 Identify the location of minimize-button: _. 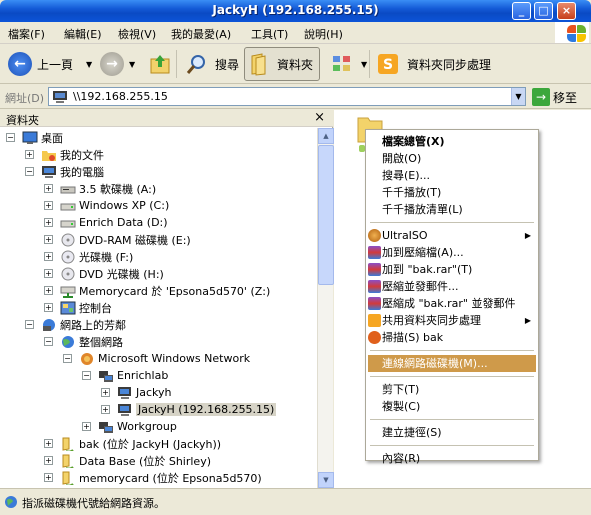
(521, 11).